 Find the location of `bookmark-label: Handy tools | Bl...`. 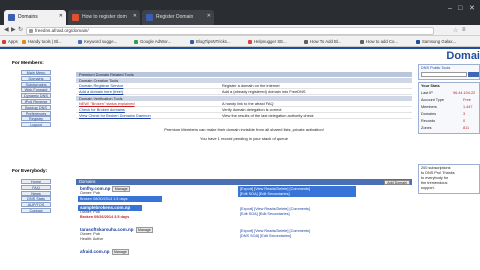

bookmark-label: Handy tools | Bl... is located at coordinates (45, 41).